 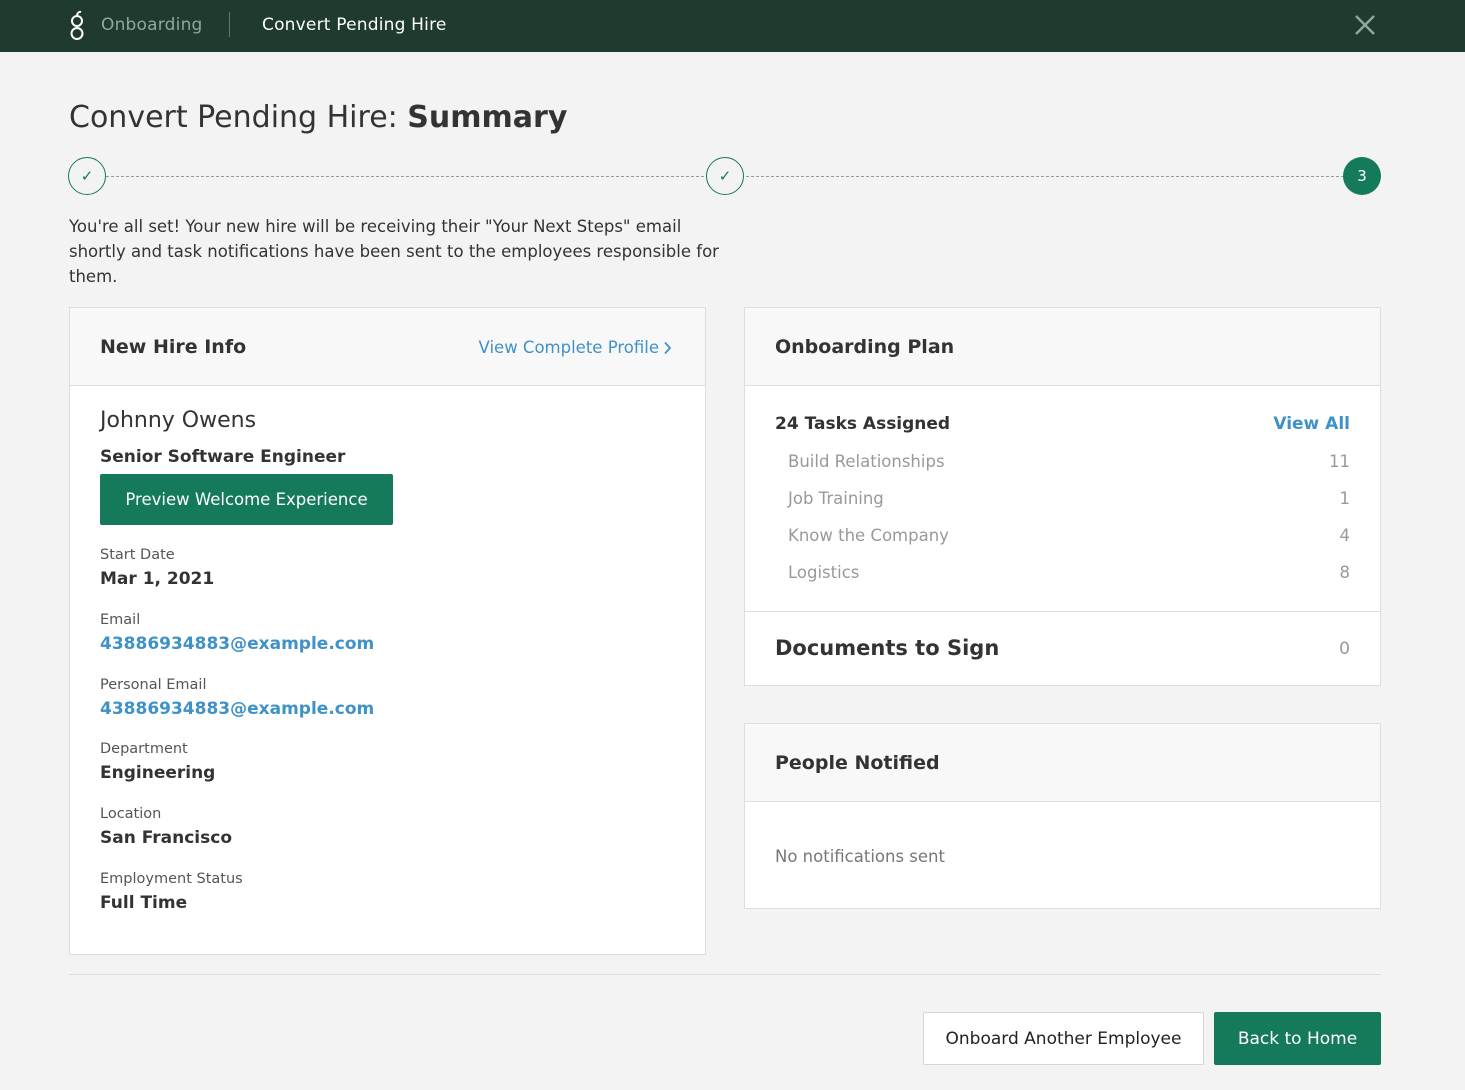 I want to click on preview-welcome-experience-button: Preview Welcome Experience, so click(x=246, y=499).